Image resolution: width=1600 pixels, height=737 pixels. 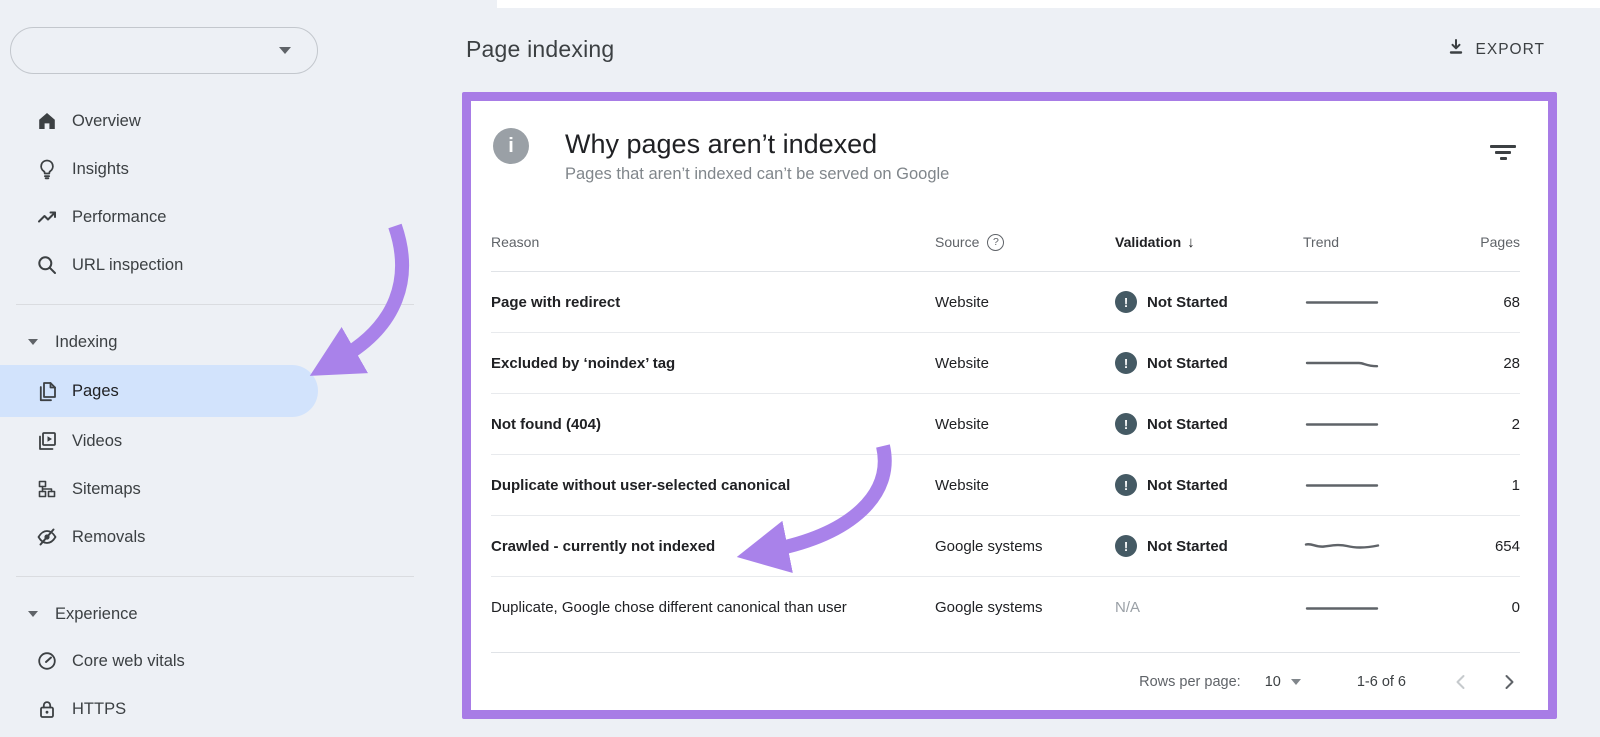 What do you see at coordinates (1273, 682) in the screenshot?
I see `rows-per-page-value: 10` at bounding box center [1273, 682].